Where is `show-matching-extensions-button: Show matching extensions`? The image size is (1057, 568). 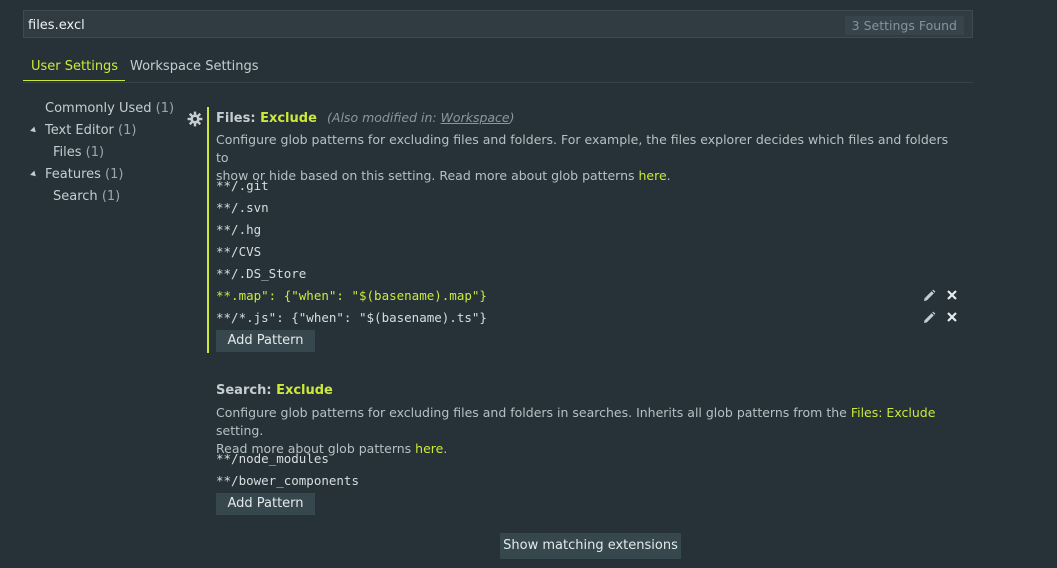
show-matching-extensions-button: Show matching extensions is located at coordinates (590, 546).